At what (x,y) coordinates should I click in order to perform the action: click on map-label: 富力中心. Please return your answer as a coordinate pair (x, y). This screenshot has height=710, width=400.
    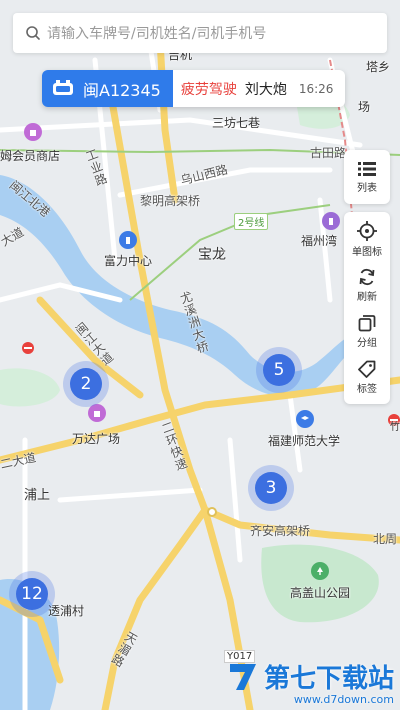
    Looking at the image, I should click on (128, 261).